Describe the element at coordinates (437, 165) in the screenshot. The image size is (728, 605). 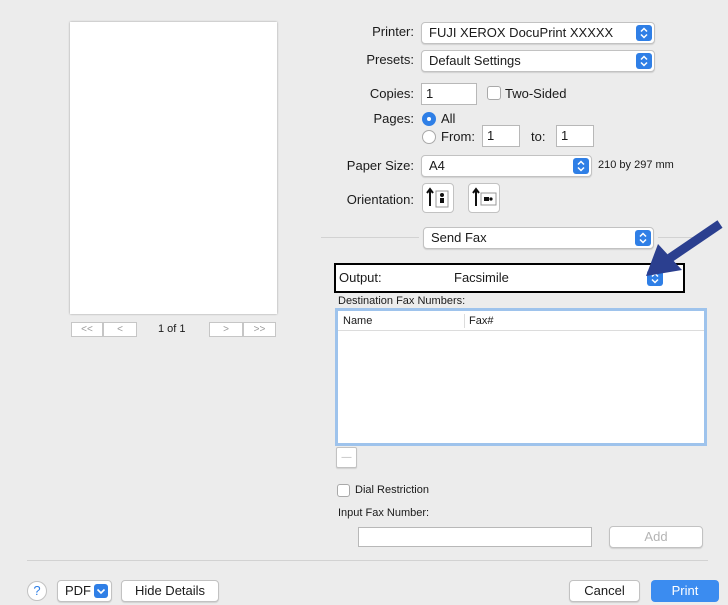
I see `paper-size-value: A4` at that location.